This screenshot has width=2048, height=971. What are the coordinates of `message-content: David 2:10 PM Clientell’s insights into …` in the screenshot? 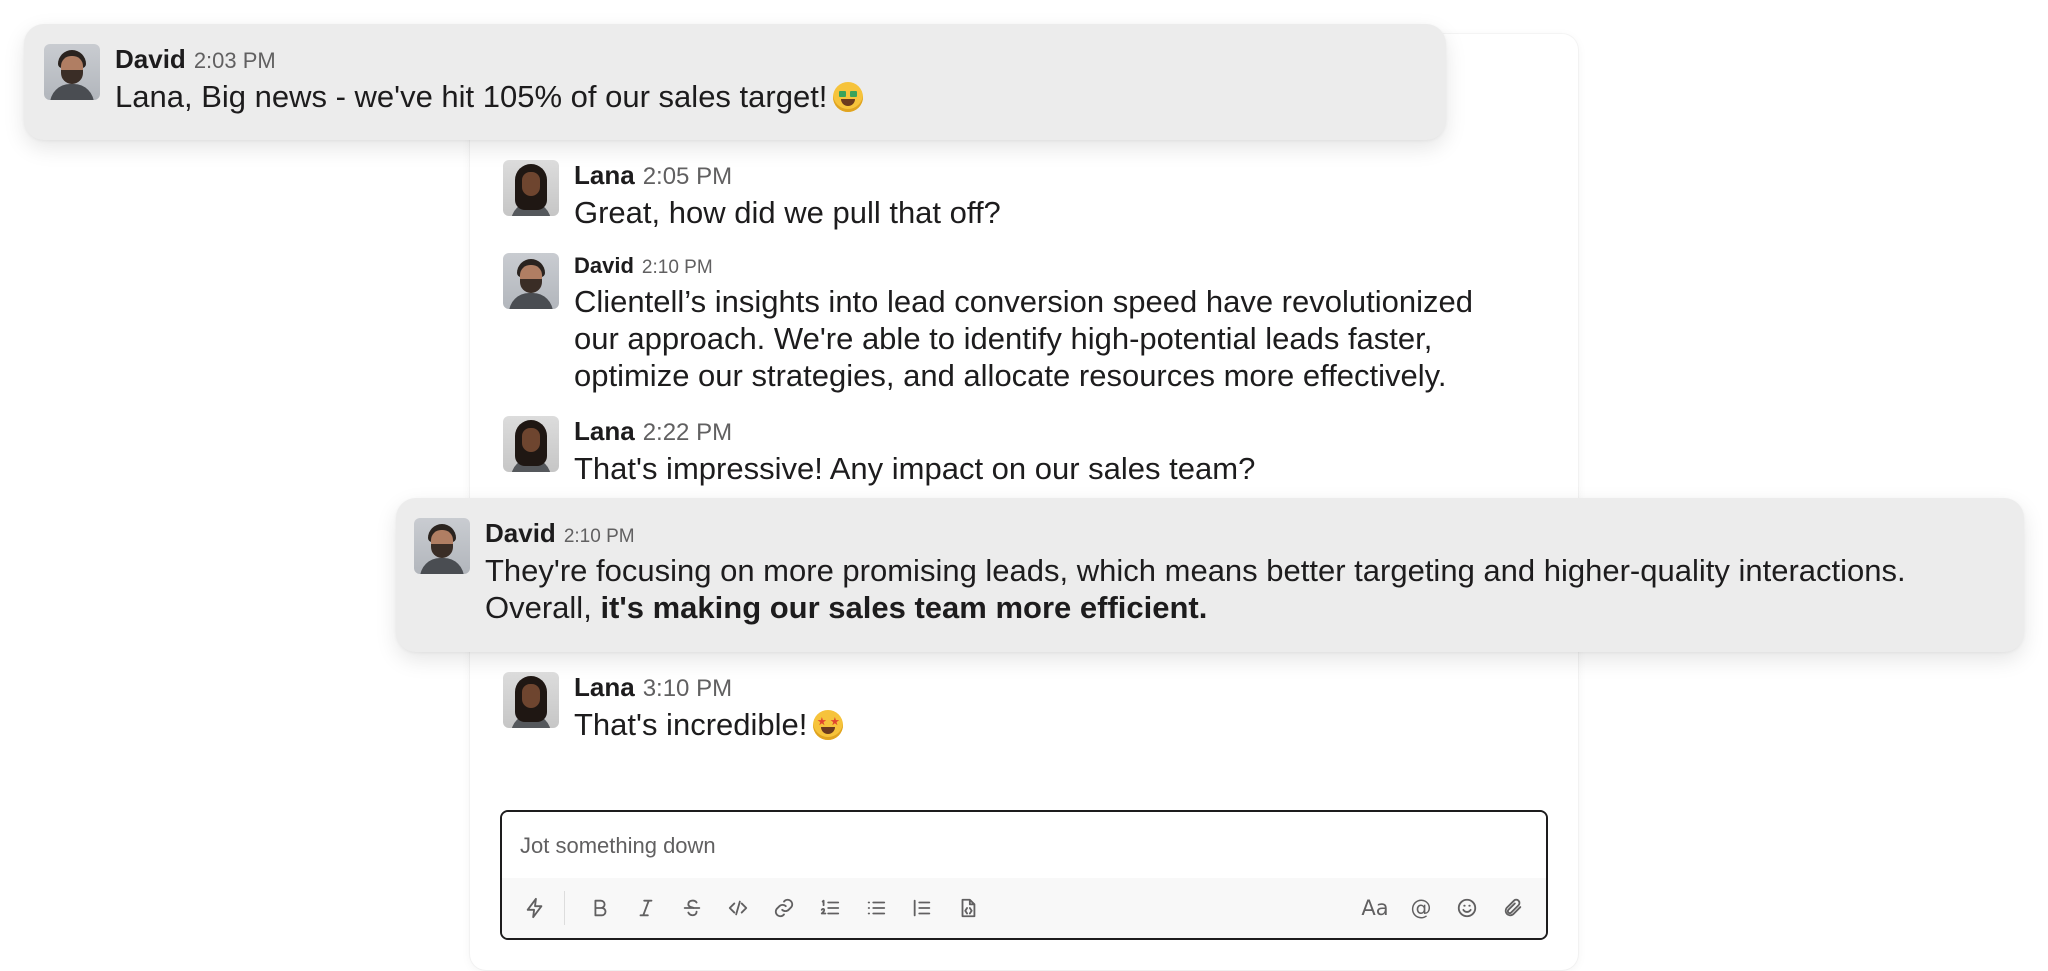 It's located at (1023, 323).